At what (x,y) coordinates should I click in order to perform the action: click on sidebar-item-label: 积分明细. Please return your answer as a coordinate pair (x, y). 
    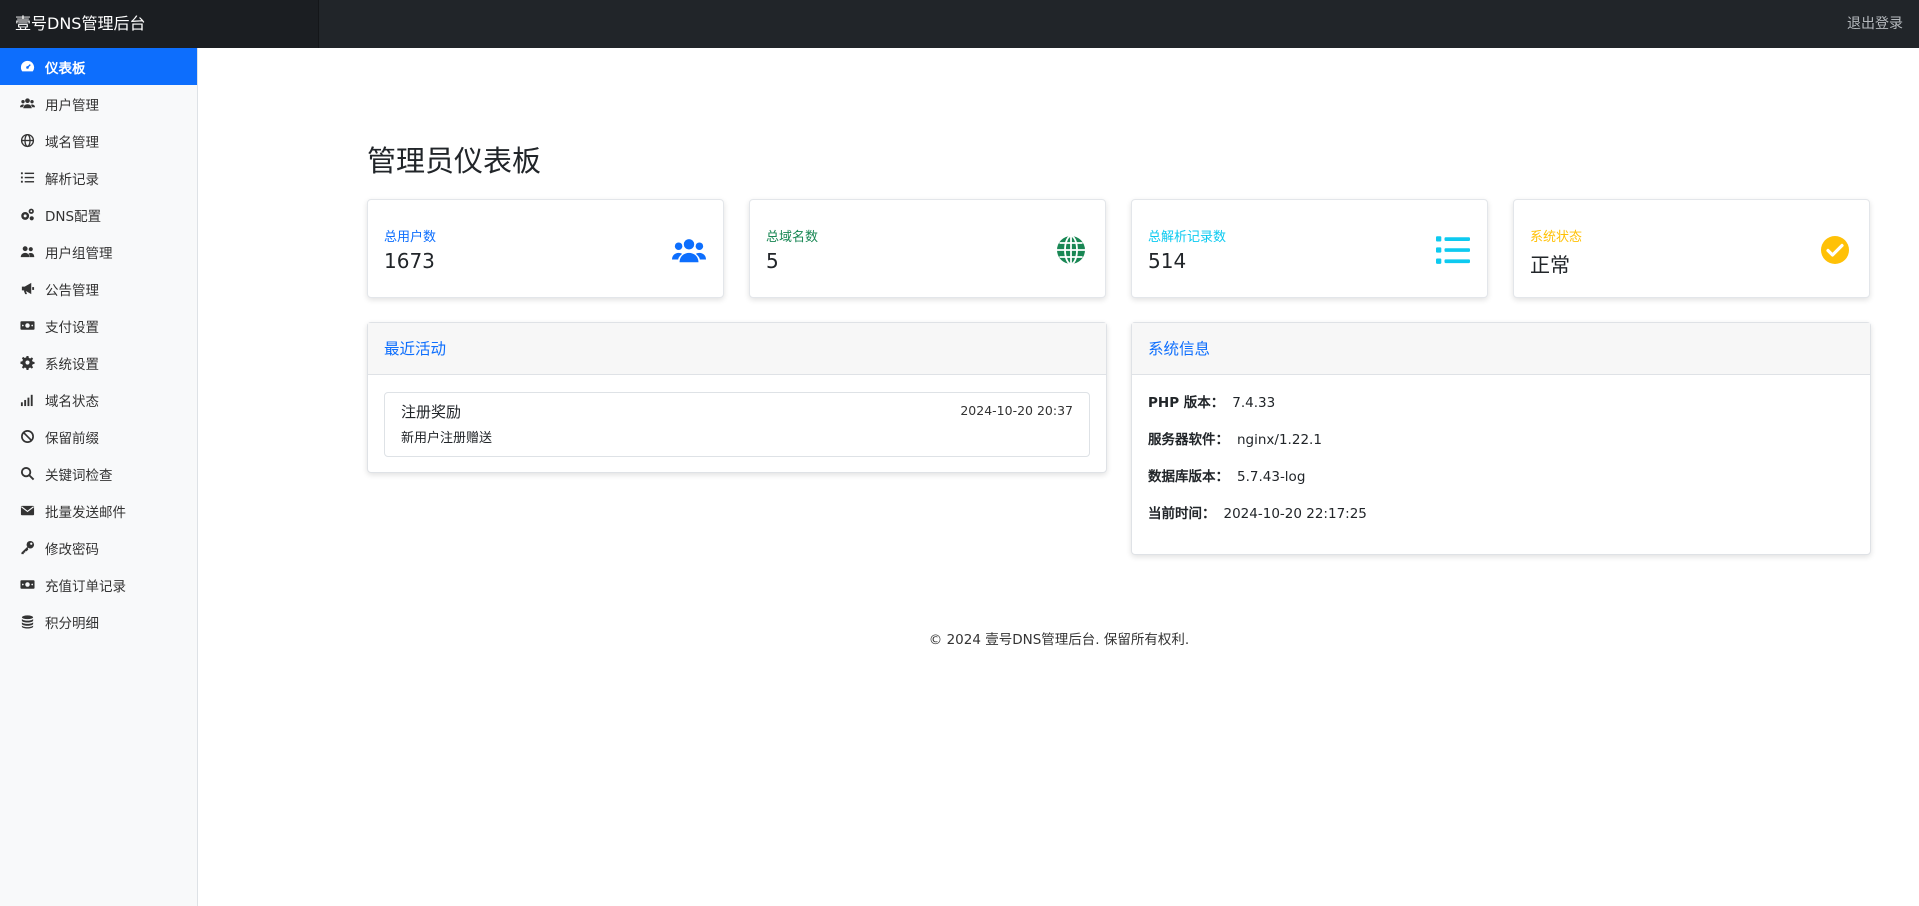
    Looking at the image, I should click on (72, 623).